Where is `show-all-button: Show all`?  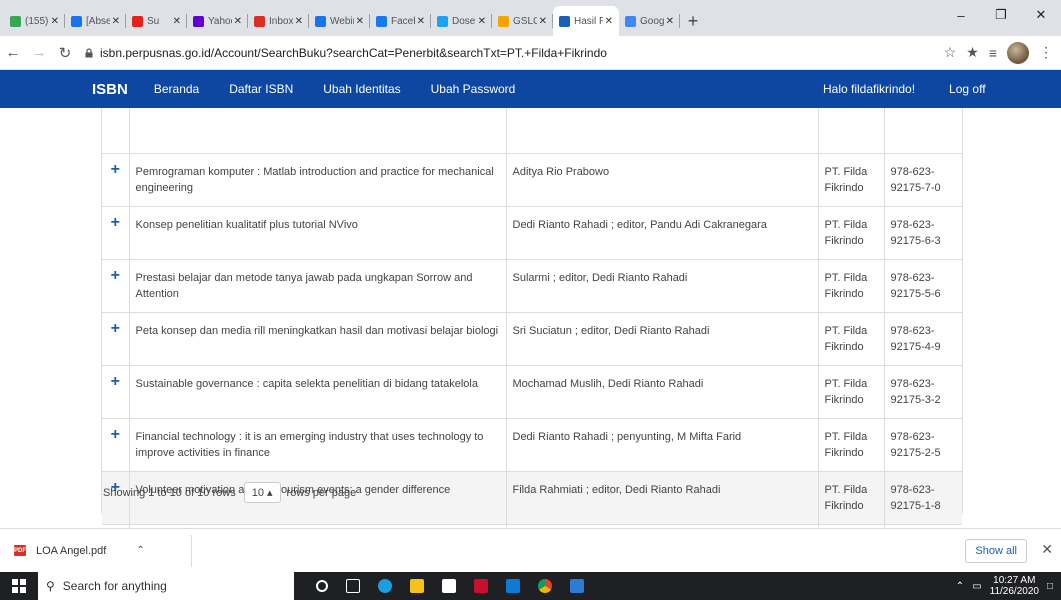 show-all-button: Show all is located at coordinates (996, 551).